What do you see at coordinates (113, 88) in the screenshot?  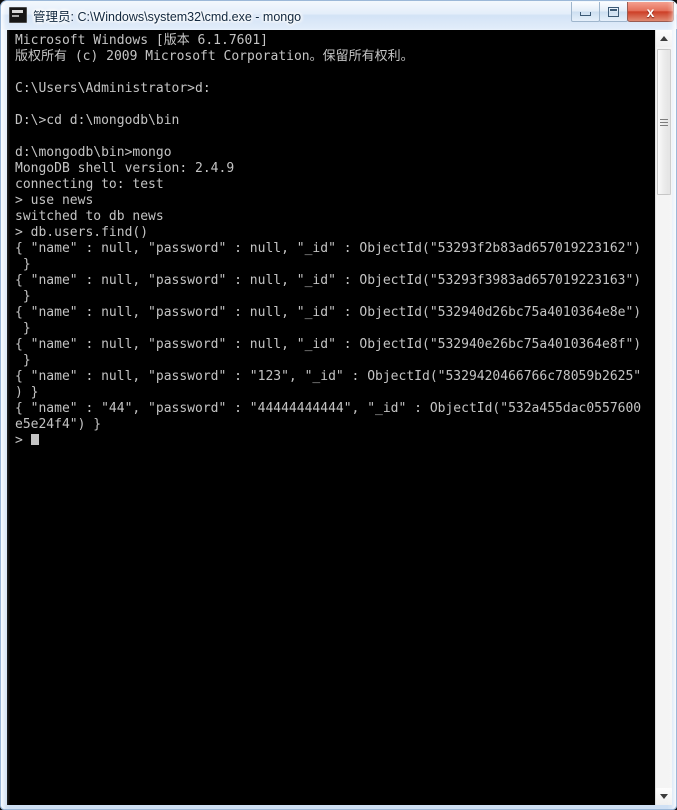 I see `console-line: C:\Users\Administrator>d:` at bounding box center [113, 88].